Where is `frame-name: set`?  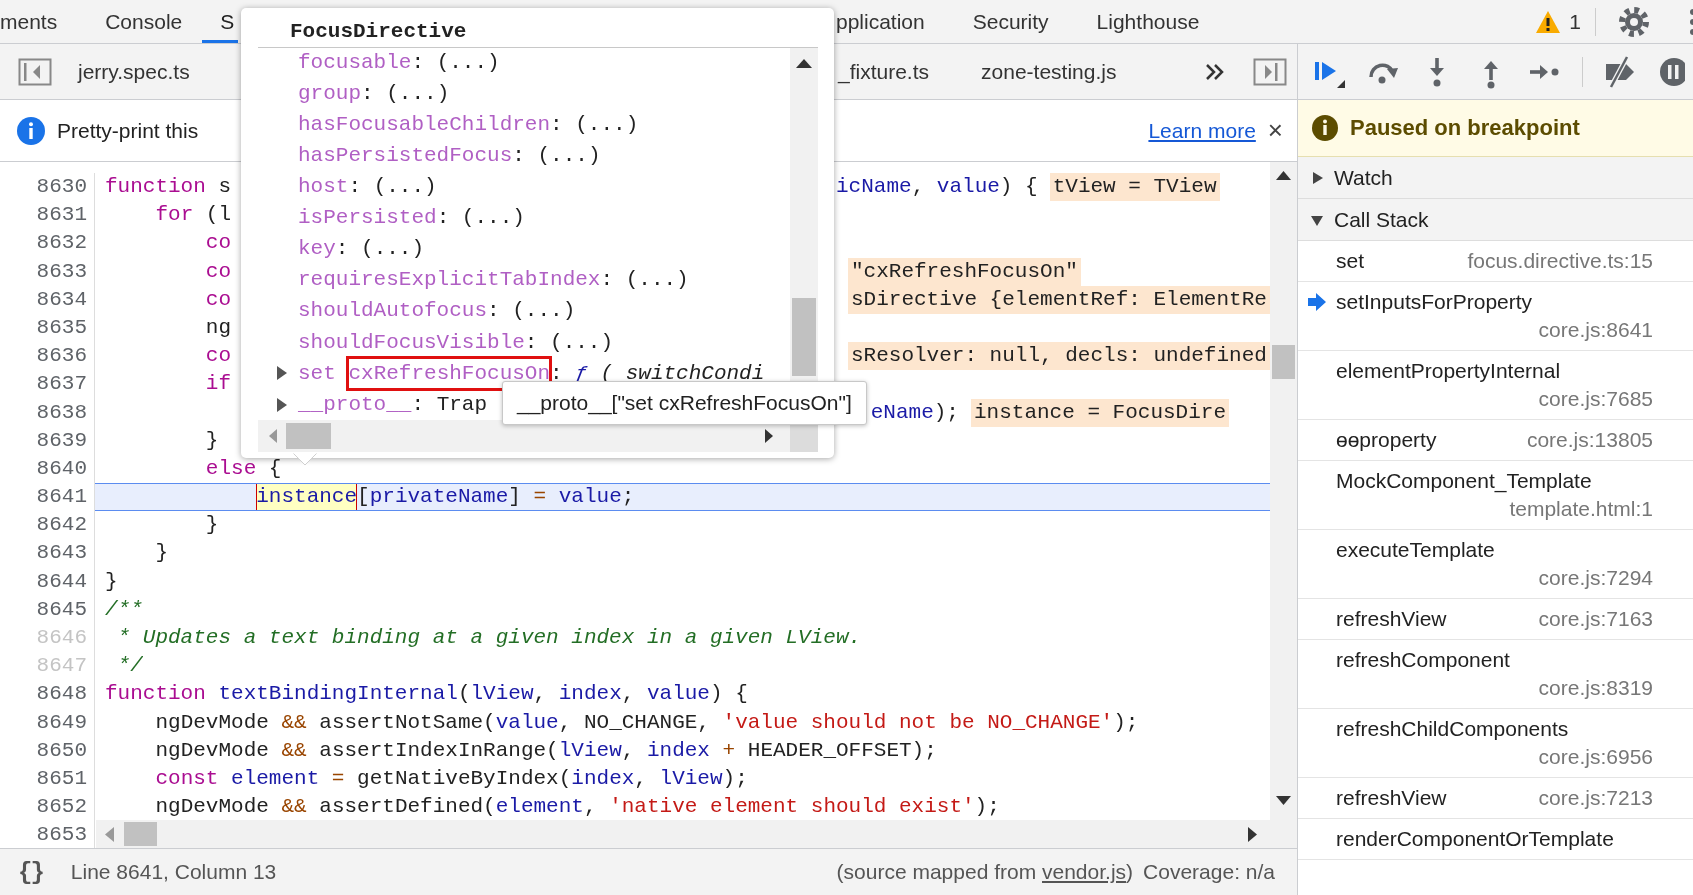
frame-name: set is located at coordinates (1350, 261).